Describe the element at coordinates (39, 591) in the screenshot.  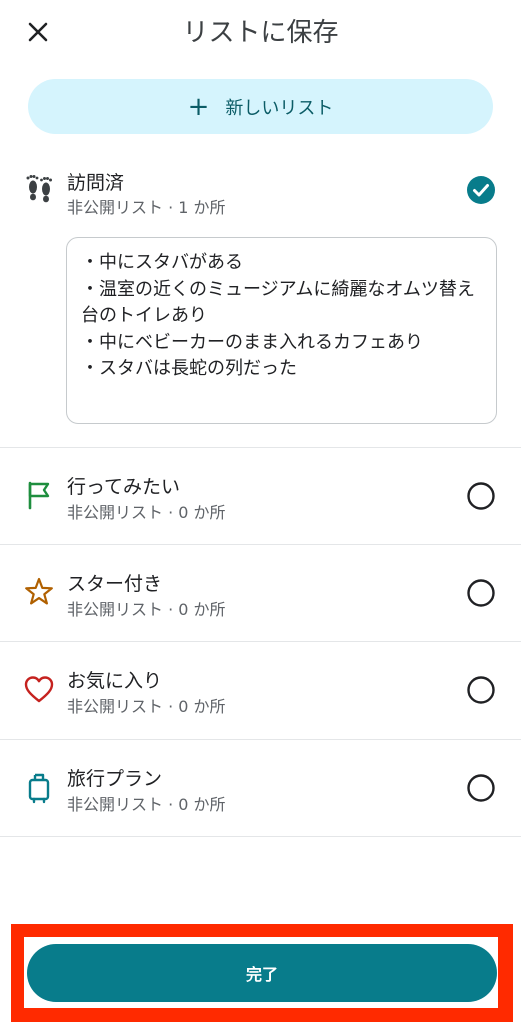
I see `star-icon` at that location.